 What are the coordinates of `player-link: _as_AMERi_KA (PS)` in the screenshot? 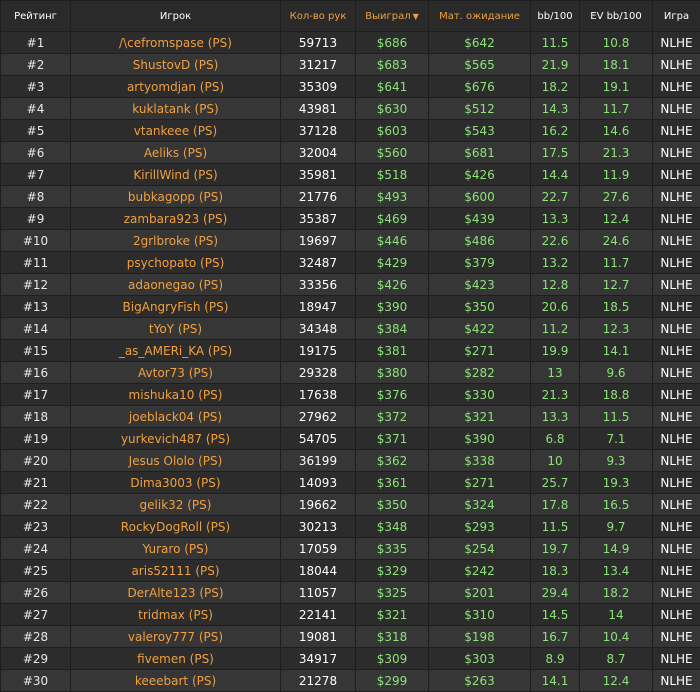 It's located at (175, 351).